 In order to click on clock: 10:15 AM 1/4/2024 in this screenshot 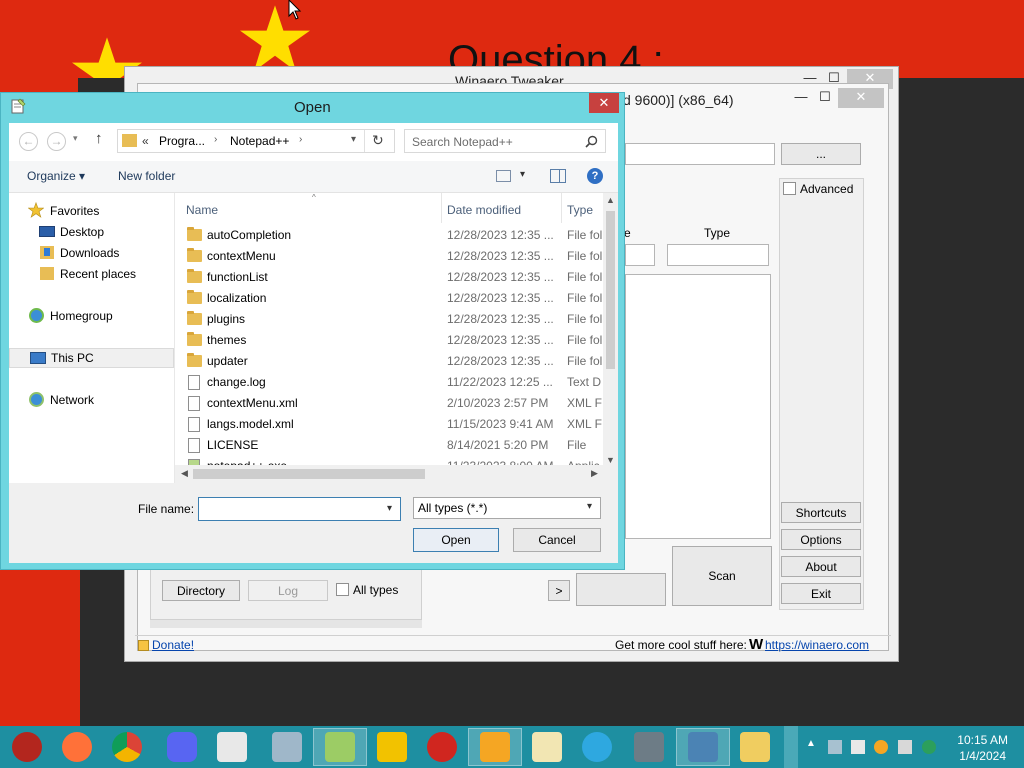, I will do `click(982, 748)`.